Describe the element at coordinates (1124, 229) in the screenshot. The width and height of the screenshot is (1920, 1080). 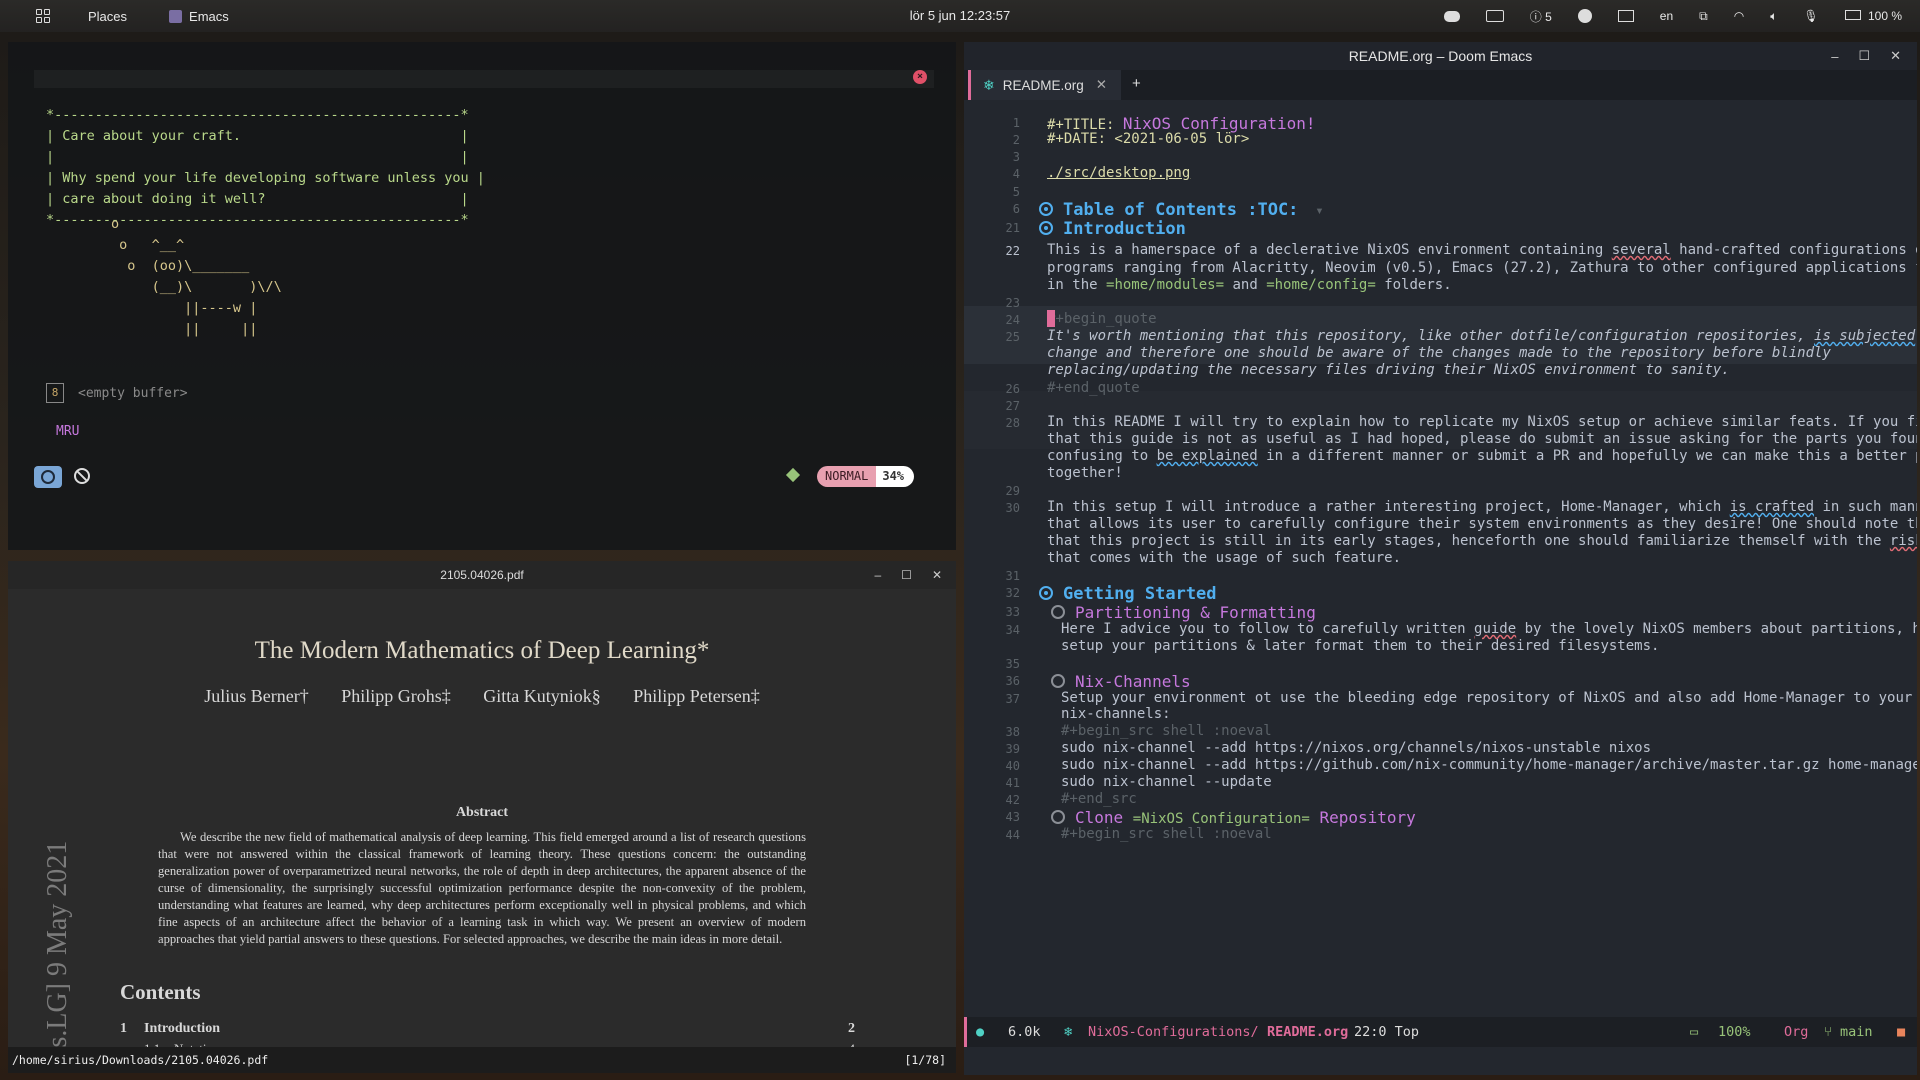
I see `text-span: Introduction` at that location.